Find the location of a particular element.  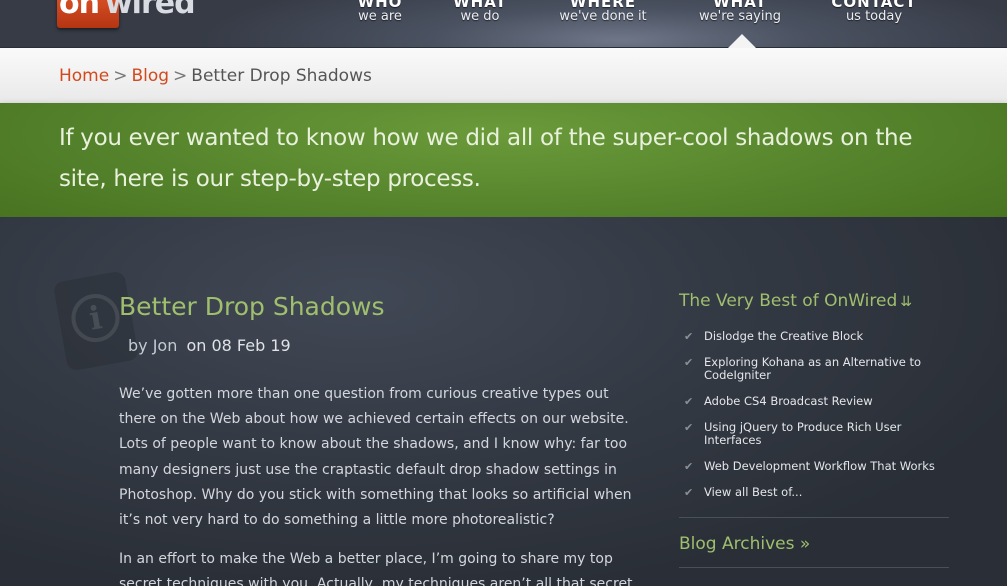

breadcrumb-blog-link: Blog is located at coordinates (150, 76).